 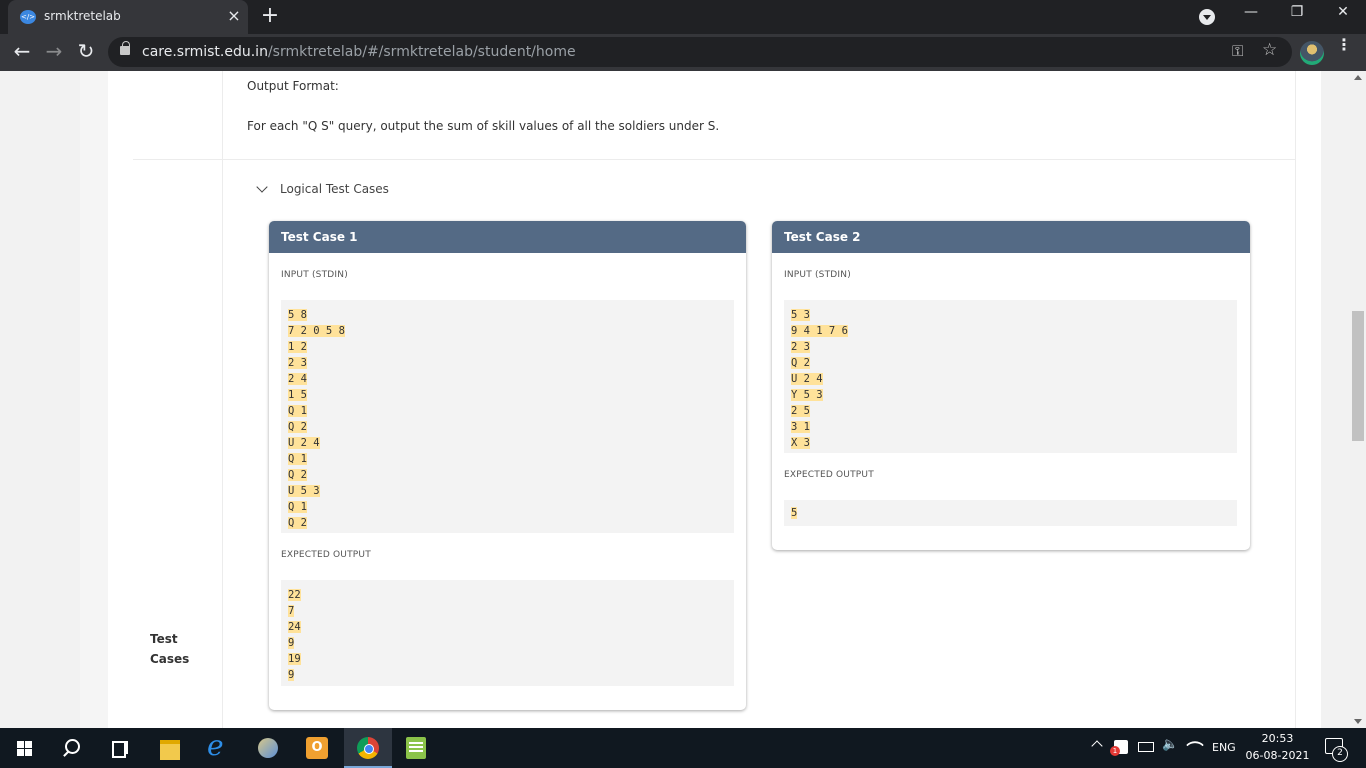 What do you see at coordinates (1358, 721) in the screenshot?
I see `scroll-down-arrow-icon` at bounding box center [1358, 721].